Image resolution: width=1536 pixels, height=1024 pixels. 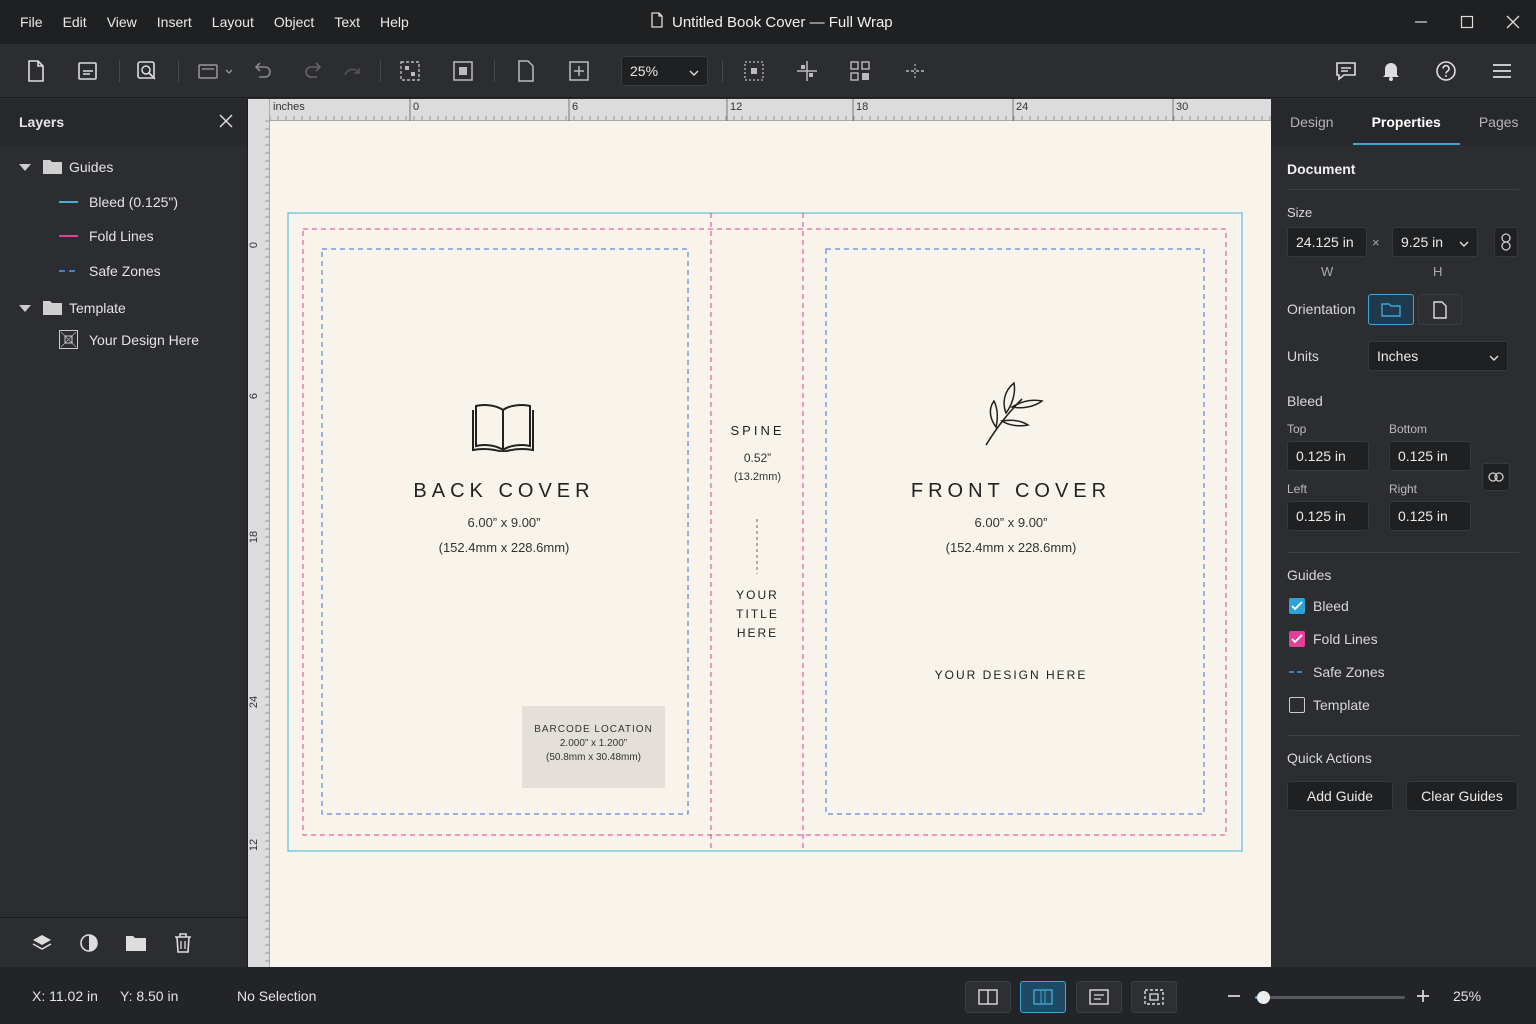 I want to click on open-file-icon, so click(x=88, y=71).